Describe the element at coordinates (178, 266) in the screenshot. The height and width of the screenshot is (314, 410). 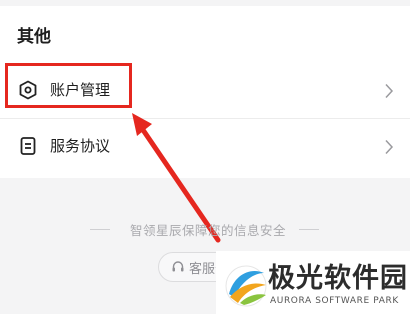
I see `headset-icon` at that location.